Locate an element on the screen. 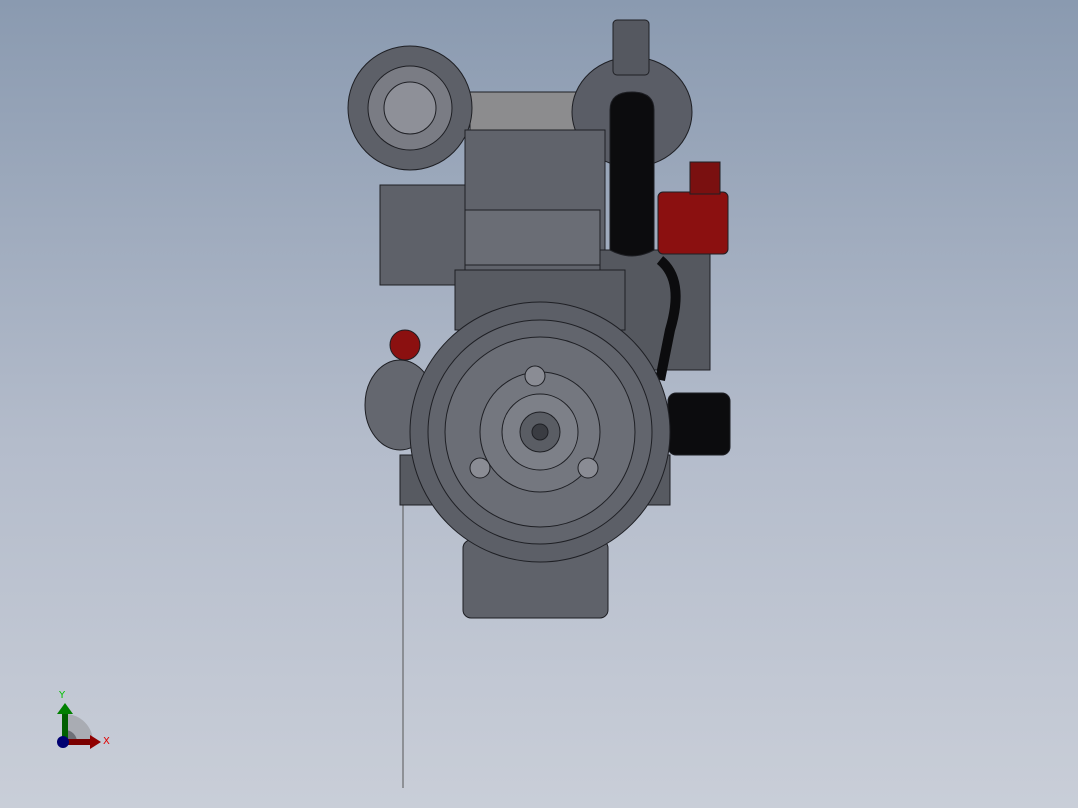 The image size is (1078, 808). x-axis-arrow is located at coordinates (78, 742).